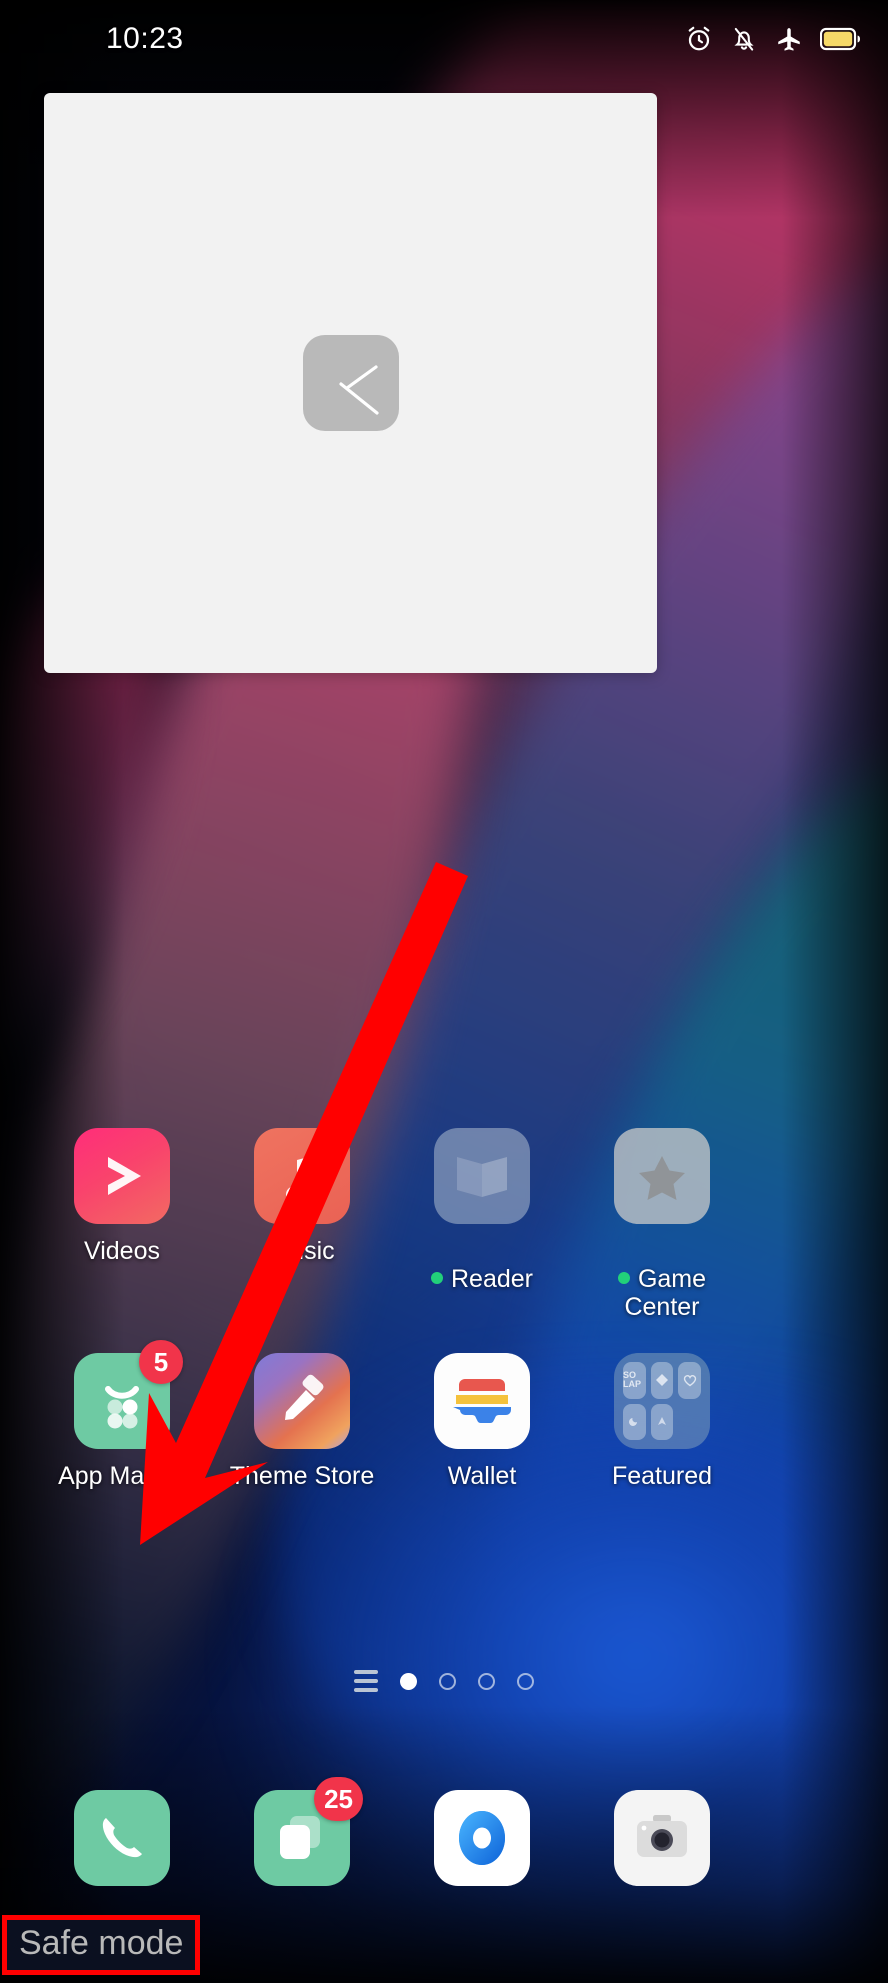 This screenshot has height=1983, width=888. Describe the element at coordinates (444, 39) in the screenshot. I see `status-bar: 10:23` at that location.